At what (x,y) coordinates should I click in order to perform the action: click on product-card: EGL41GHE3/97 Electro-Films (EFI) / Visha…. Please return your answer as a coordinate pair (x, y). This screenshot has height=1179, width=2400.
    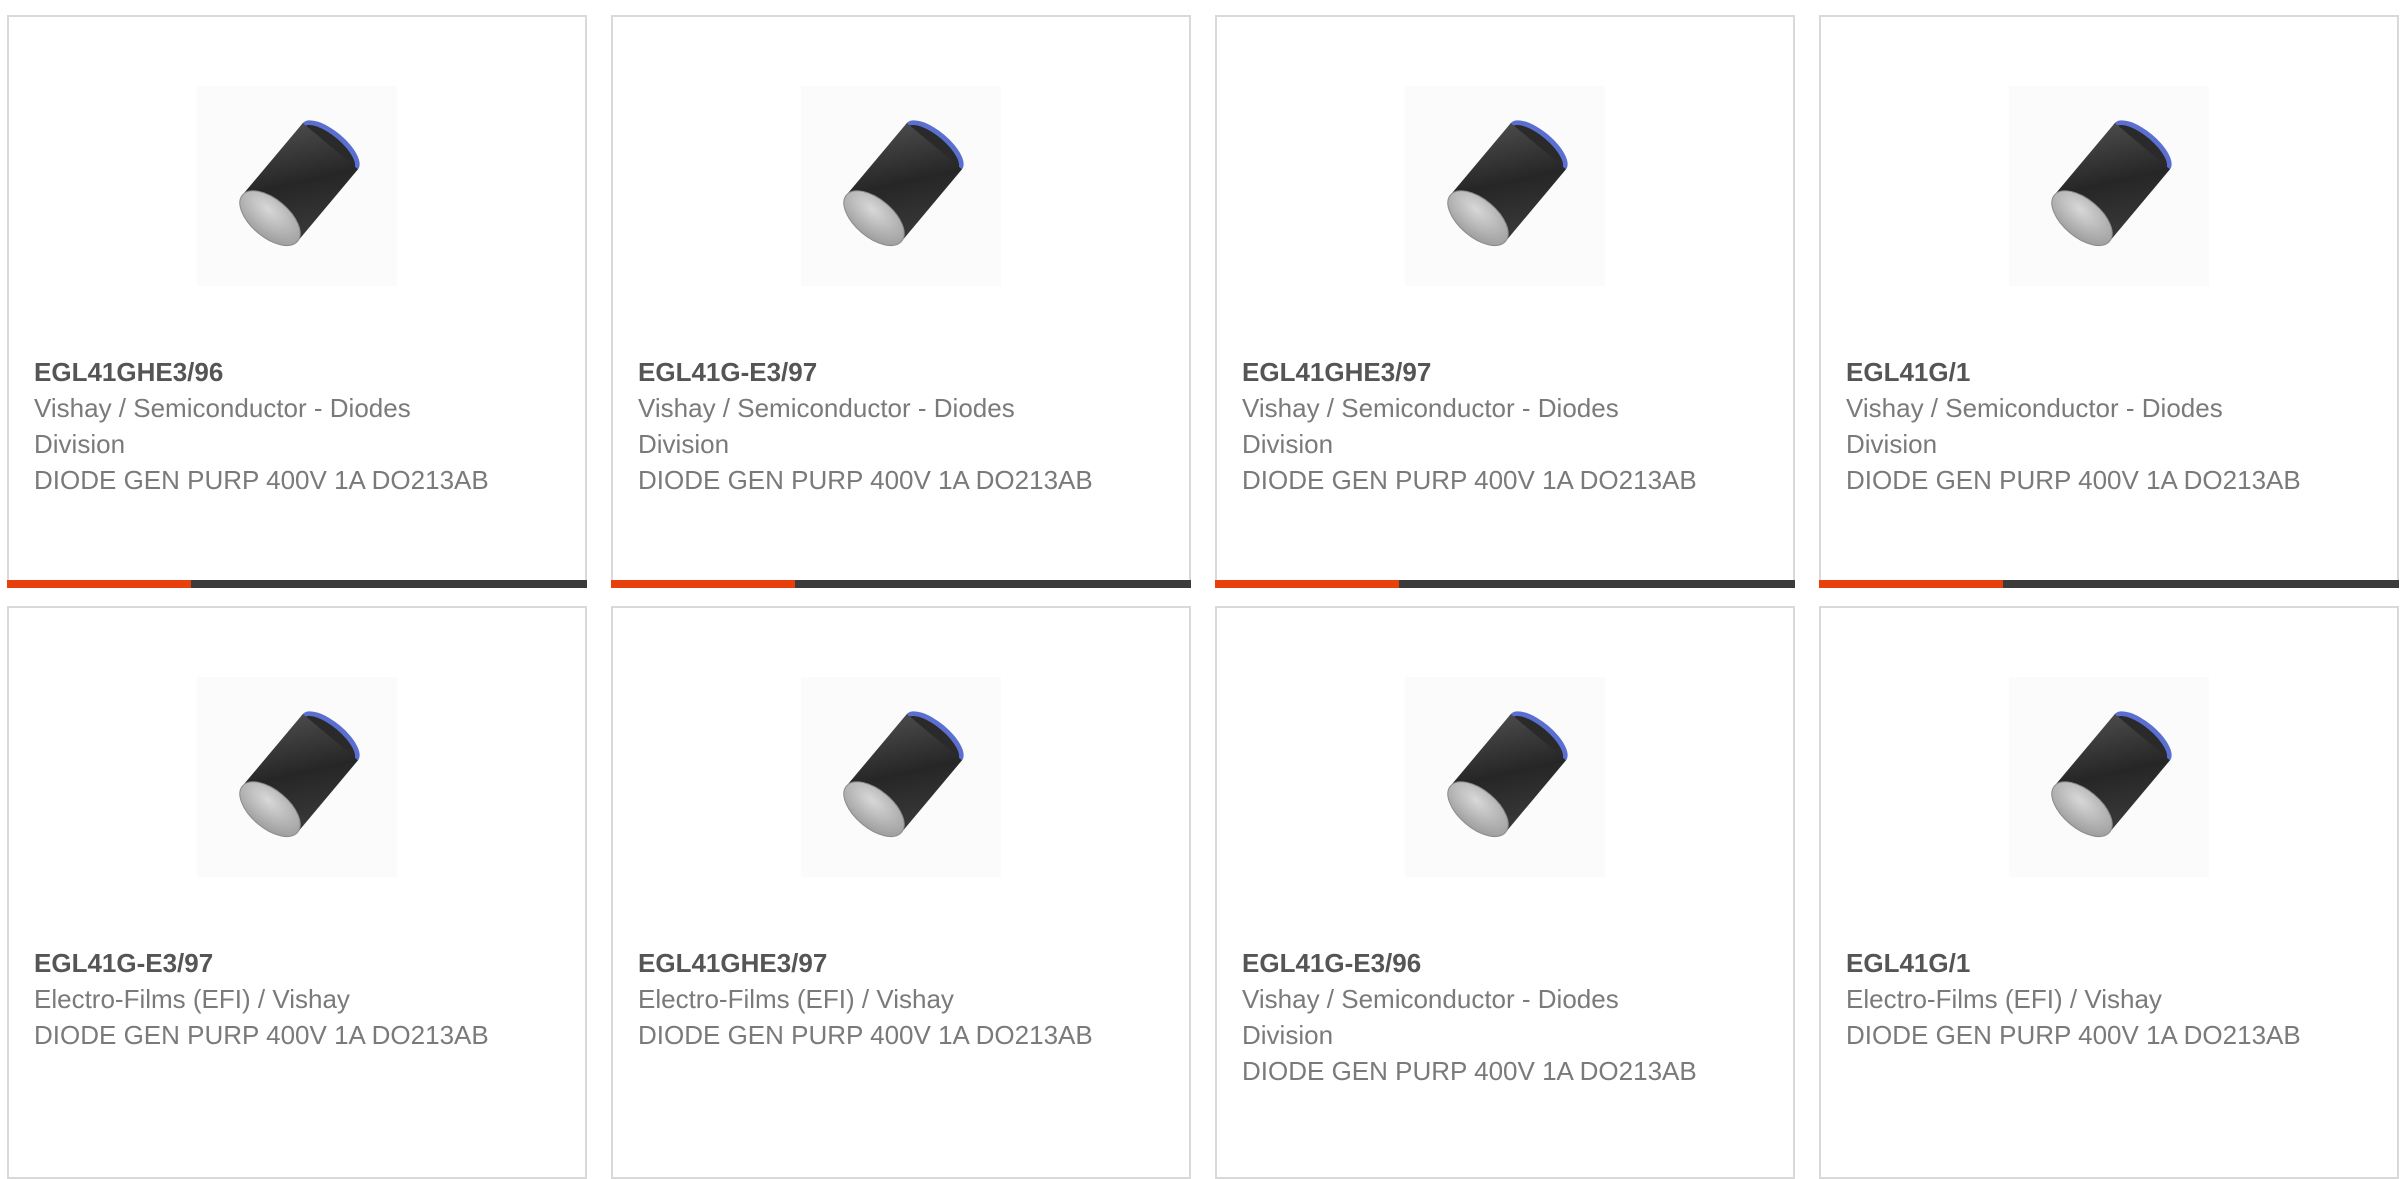
    Looking at the image, I should click on (901, 892).